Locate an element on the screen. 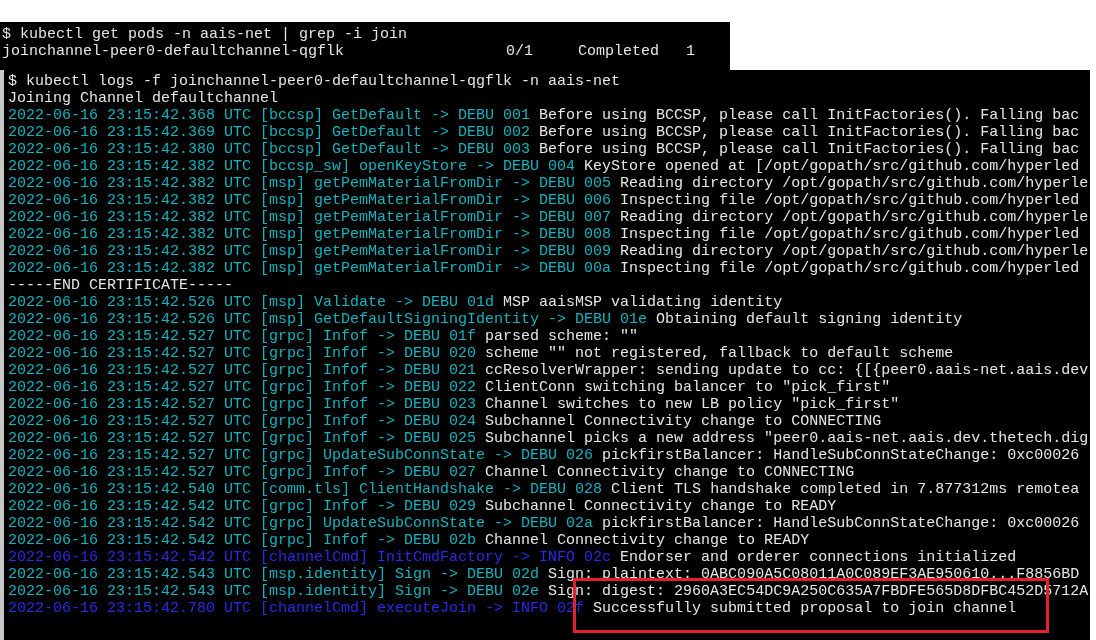  log-message: parsed scheme: "" is located at coordinates (562, 336).